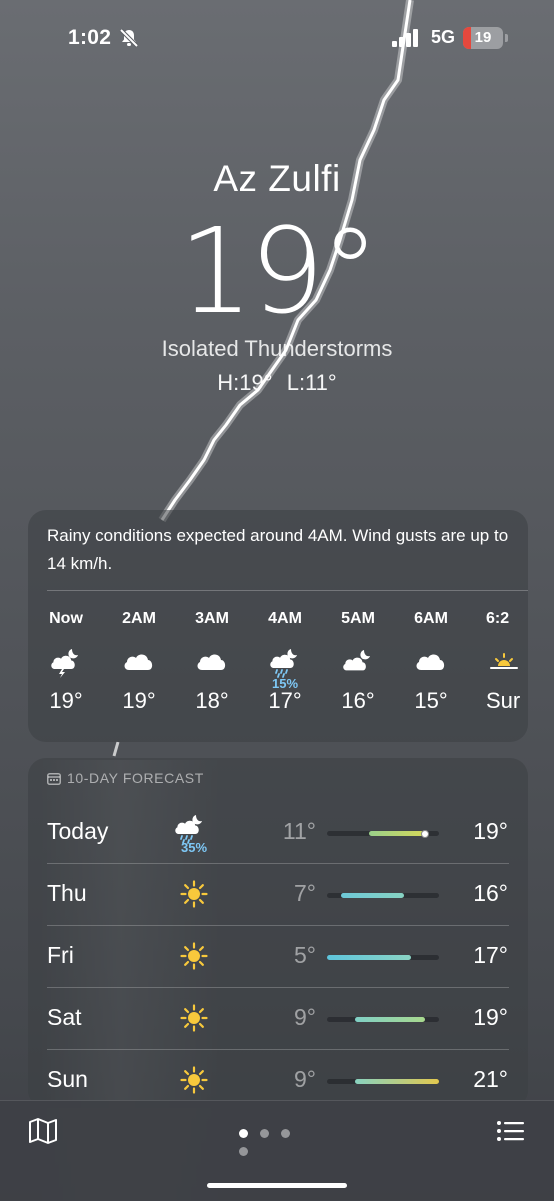 This screenshot has width=554, height=1201. Describe the element at coordinates (54, 779) in the screenshot. I see `calendar-icon` at that location.